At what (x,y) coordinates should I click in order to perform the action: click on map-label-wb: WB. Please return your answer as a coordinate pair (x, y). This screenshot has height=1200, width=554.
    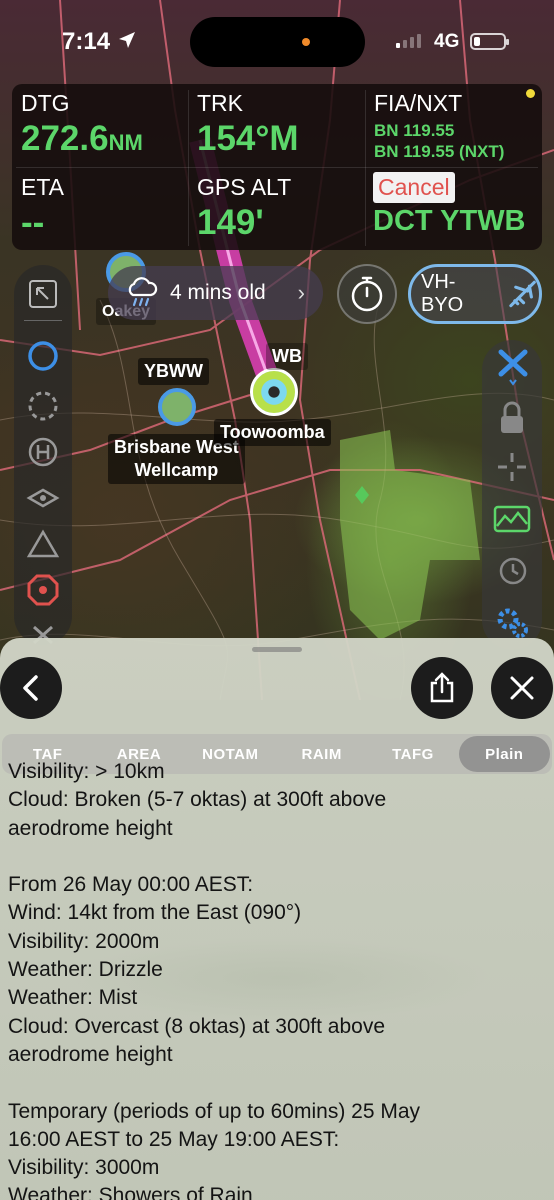
    Looking at the image, I should click on (287, 356).